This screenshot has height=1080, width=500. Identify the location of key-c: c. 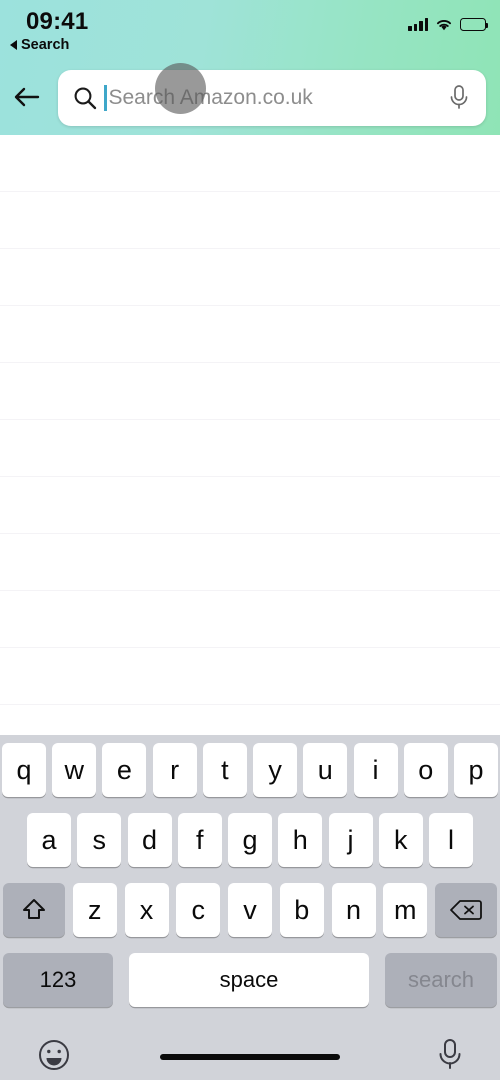
(198, 910).